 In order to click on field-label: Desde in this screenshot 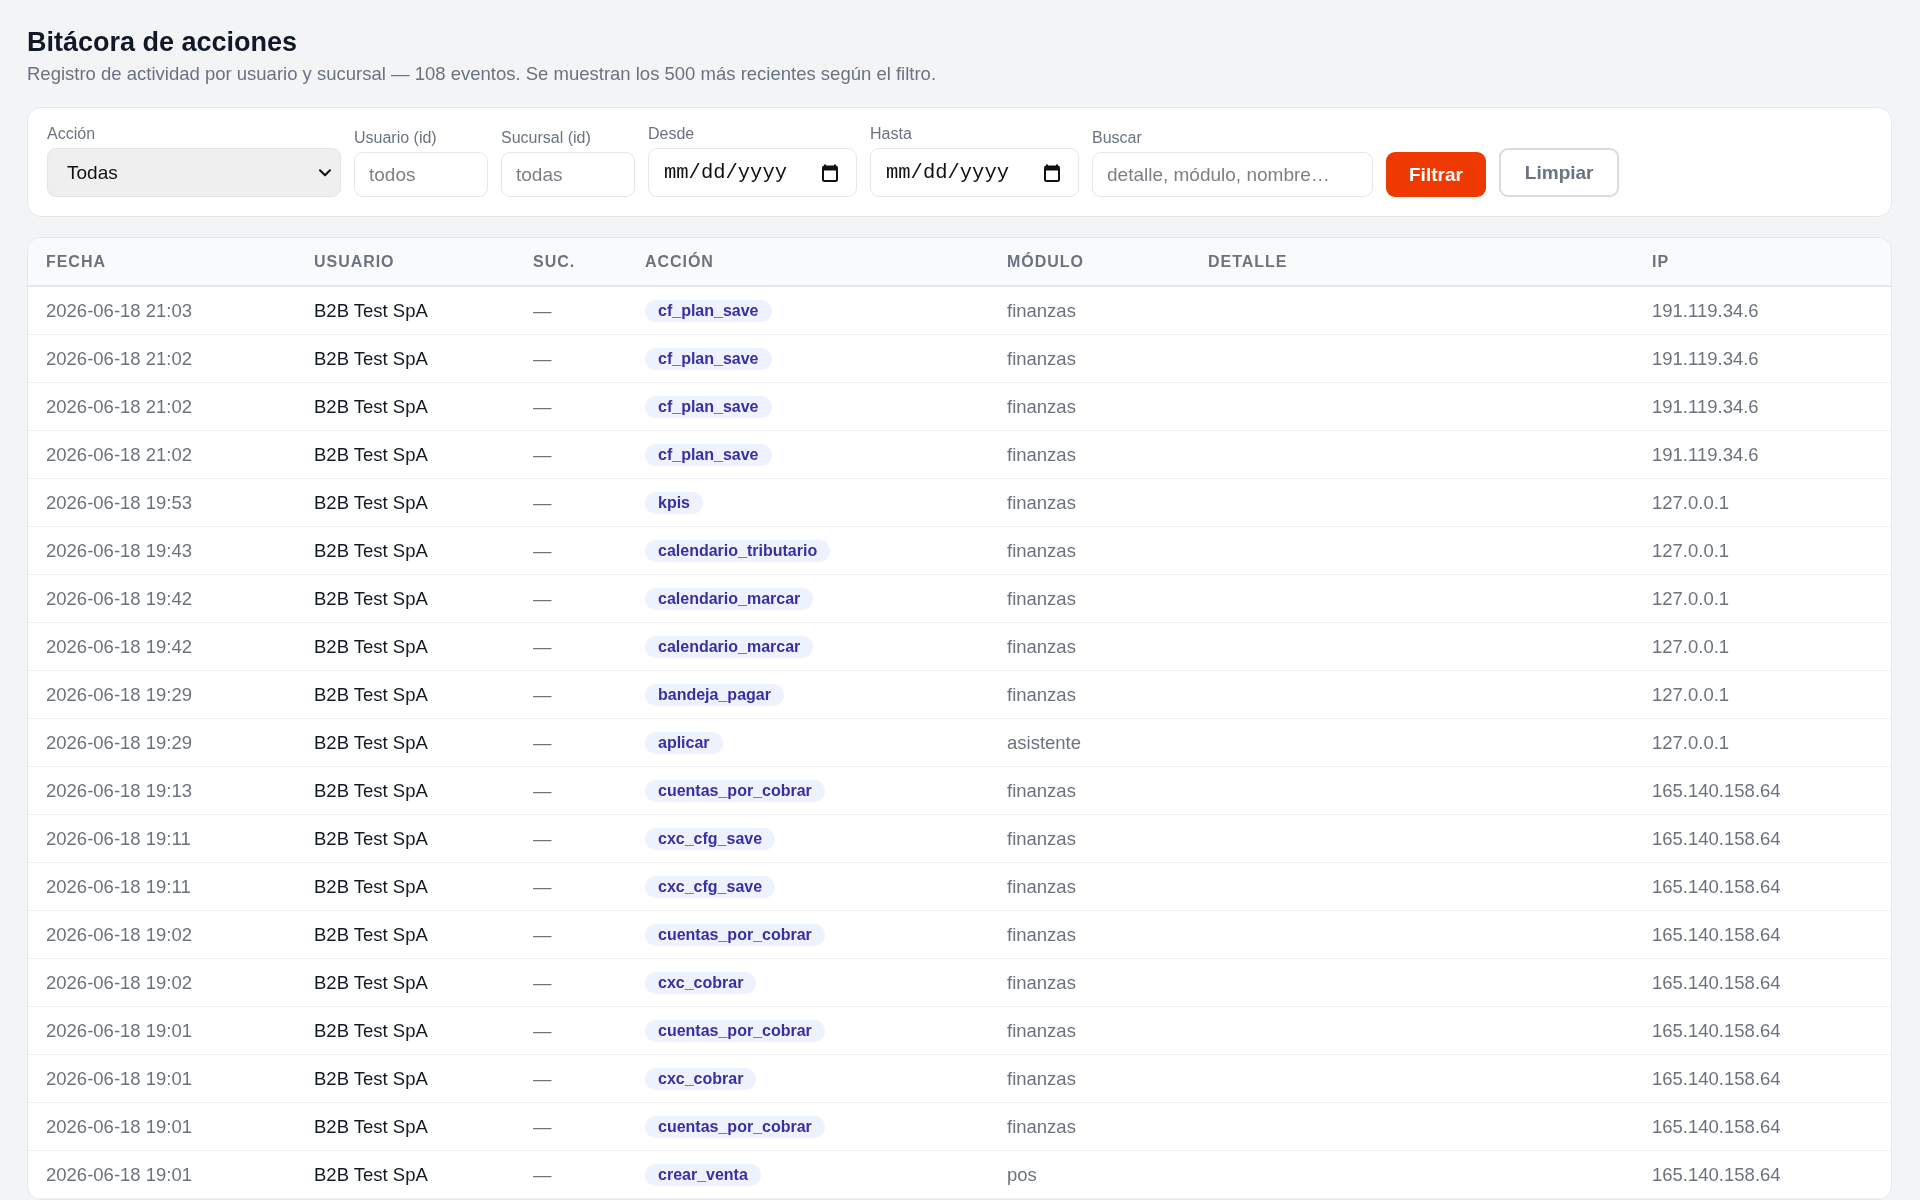, I will do `click(672, 133)`.